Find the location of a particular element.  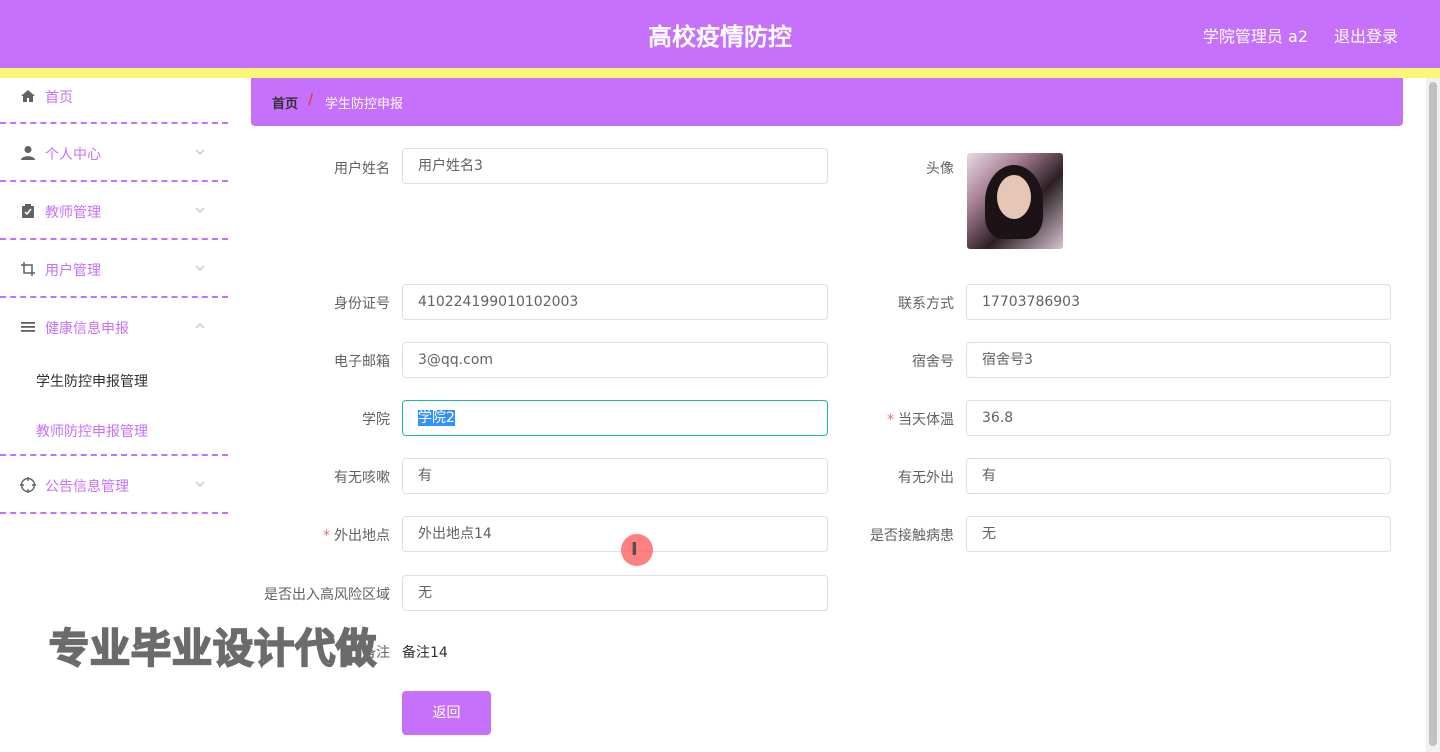

header-accent-band is located at coordinates (720, 73).